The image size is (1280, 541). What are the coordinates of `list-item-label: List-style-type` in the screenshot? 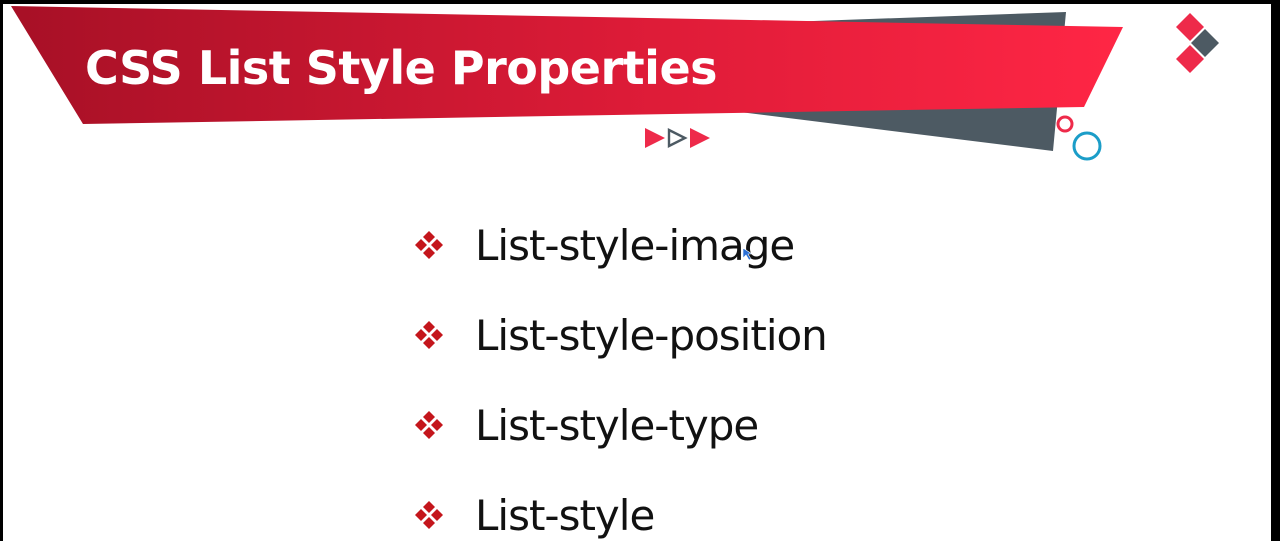 It's located at (617, 425).